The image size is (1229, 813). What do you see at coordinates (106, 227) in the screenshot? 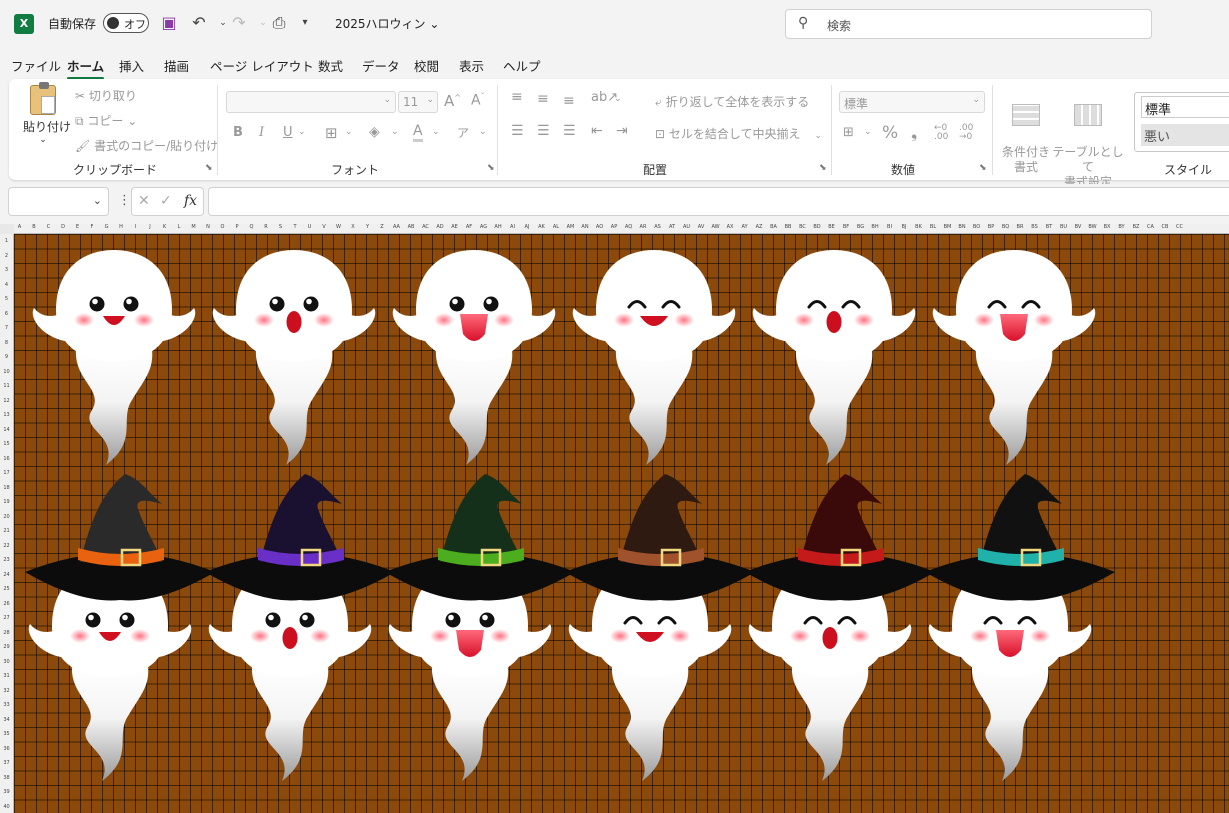
I see `column-header: G` at bounding box center [106, 227].